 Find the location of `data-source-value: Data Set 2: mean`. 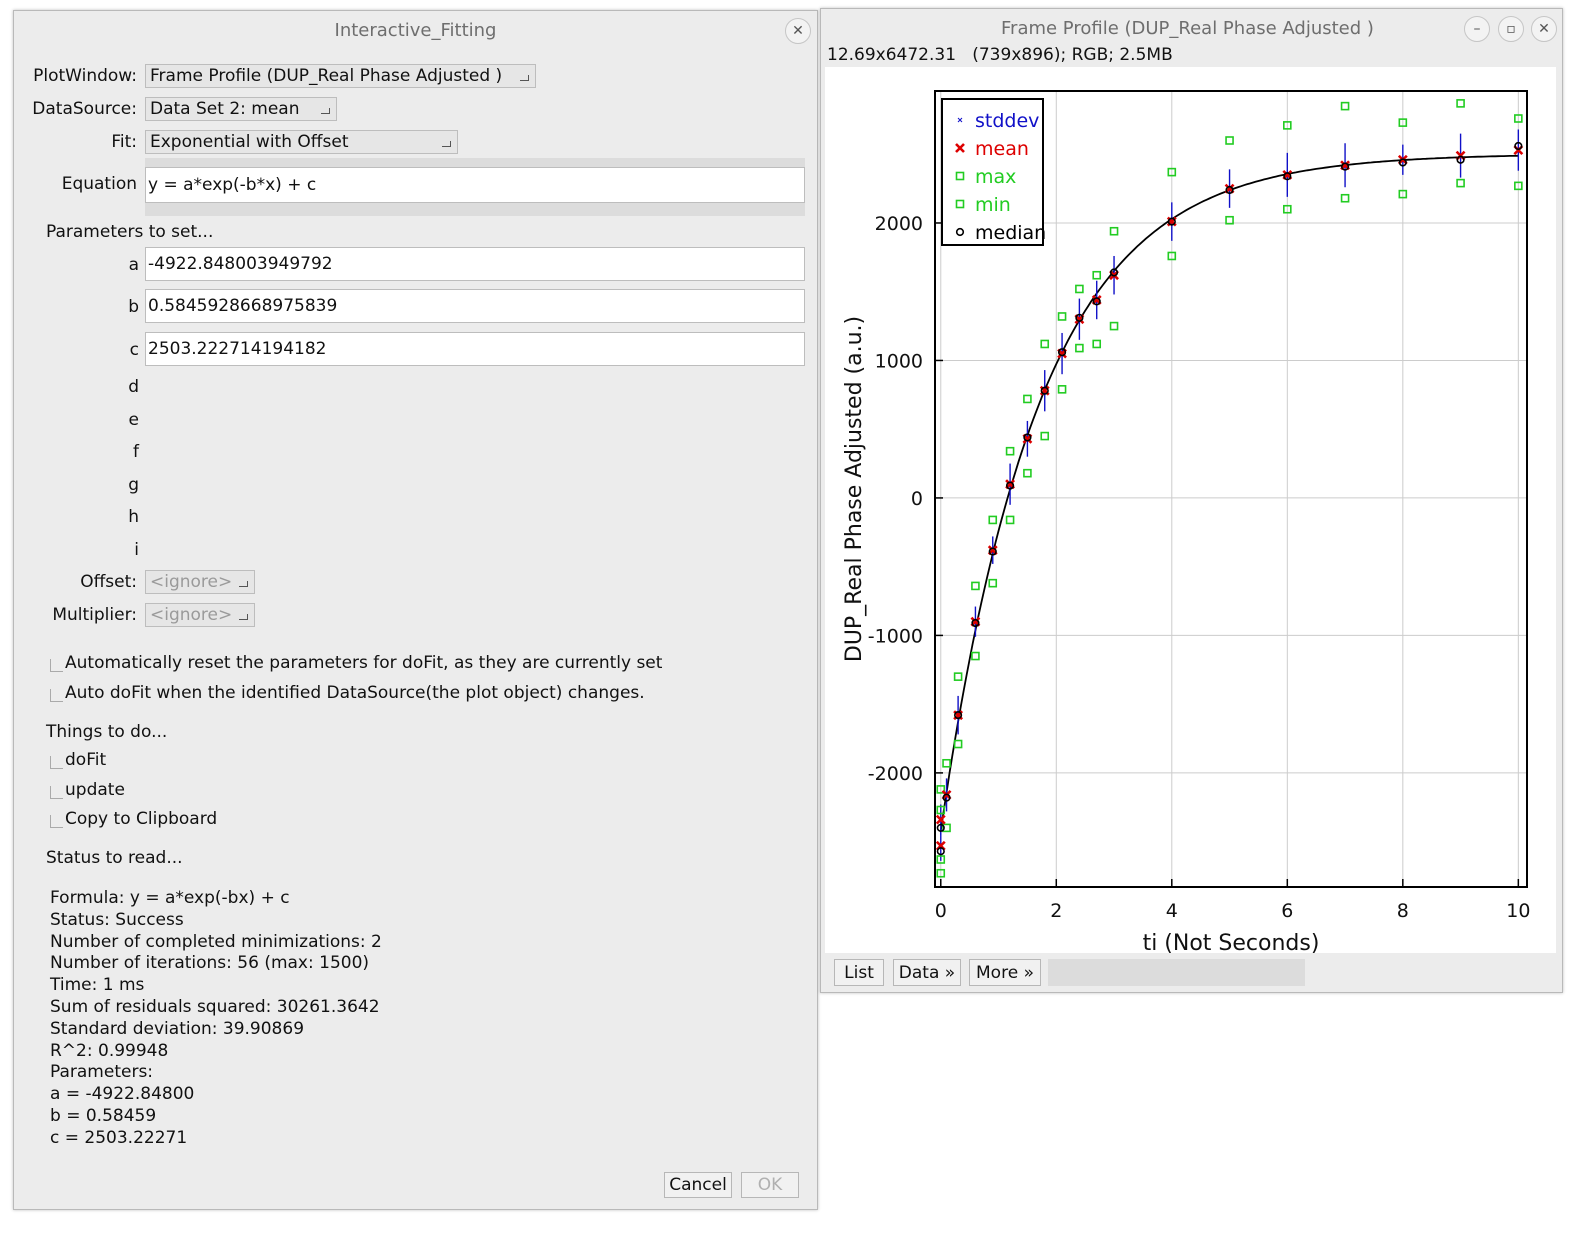

data-source-value: Data Set 2: mean is located at coordinates (225, 109).